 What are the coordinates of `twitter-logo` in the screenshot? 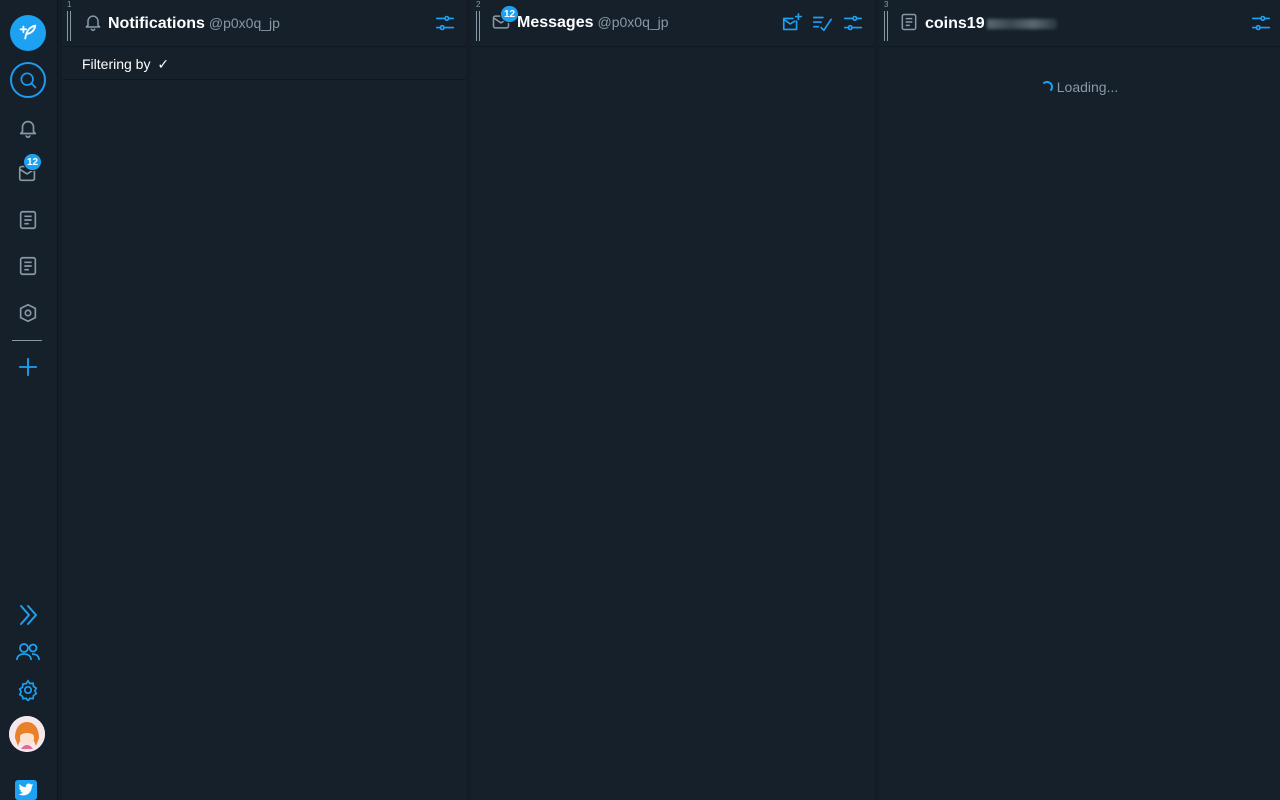 It's located at (26, 790).